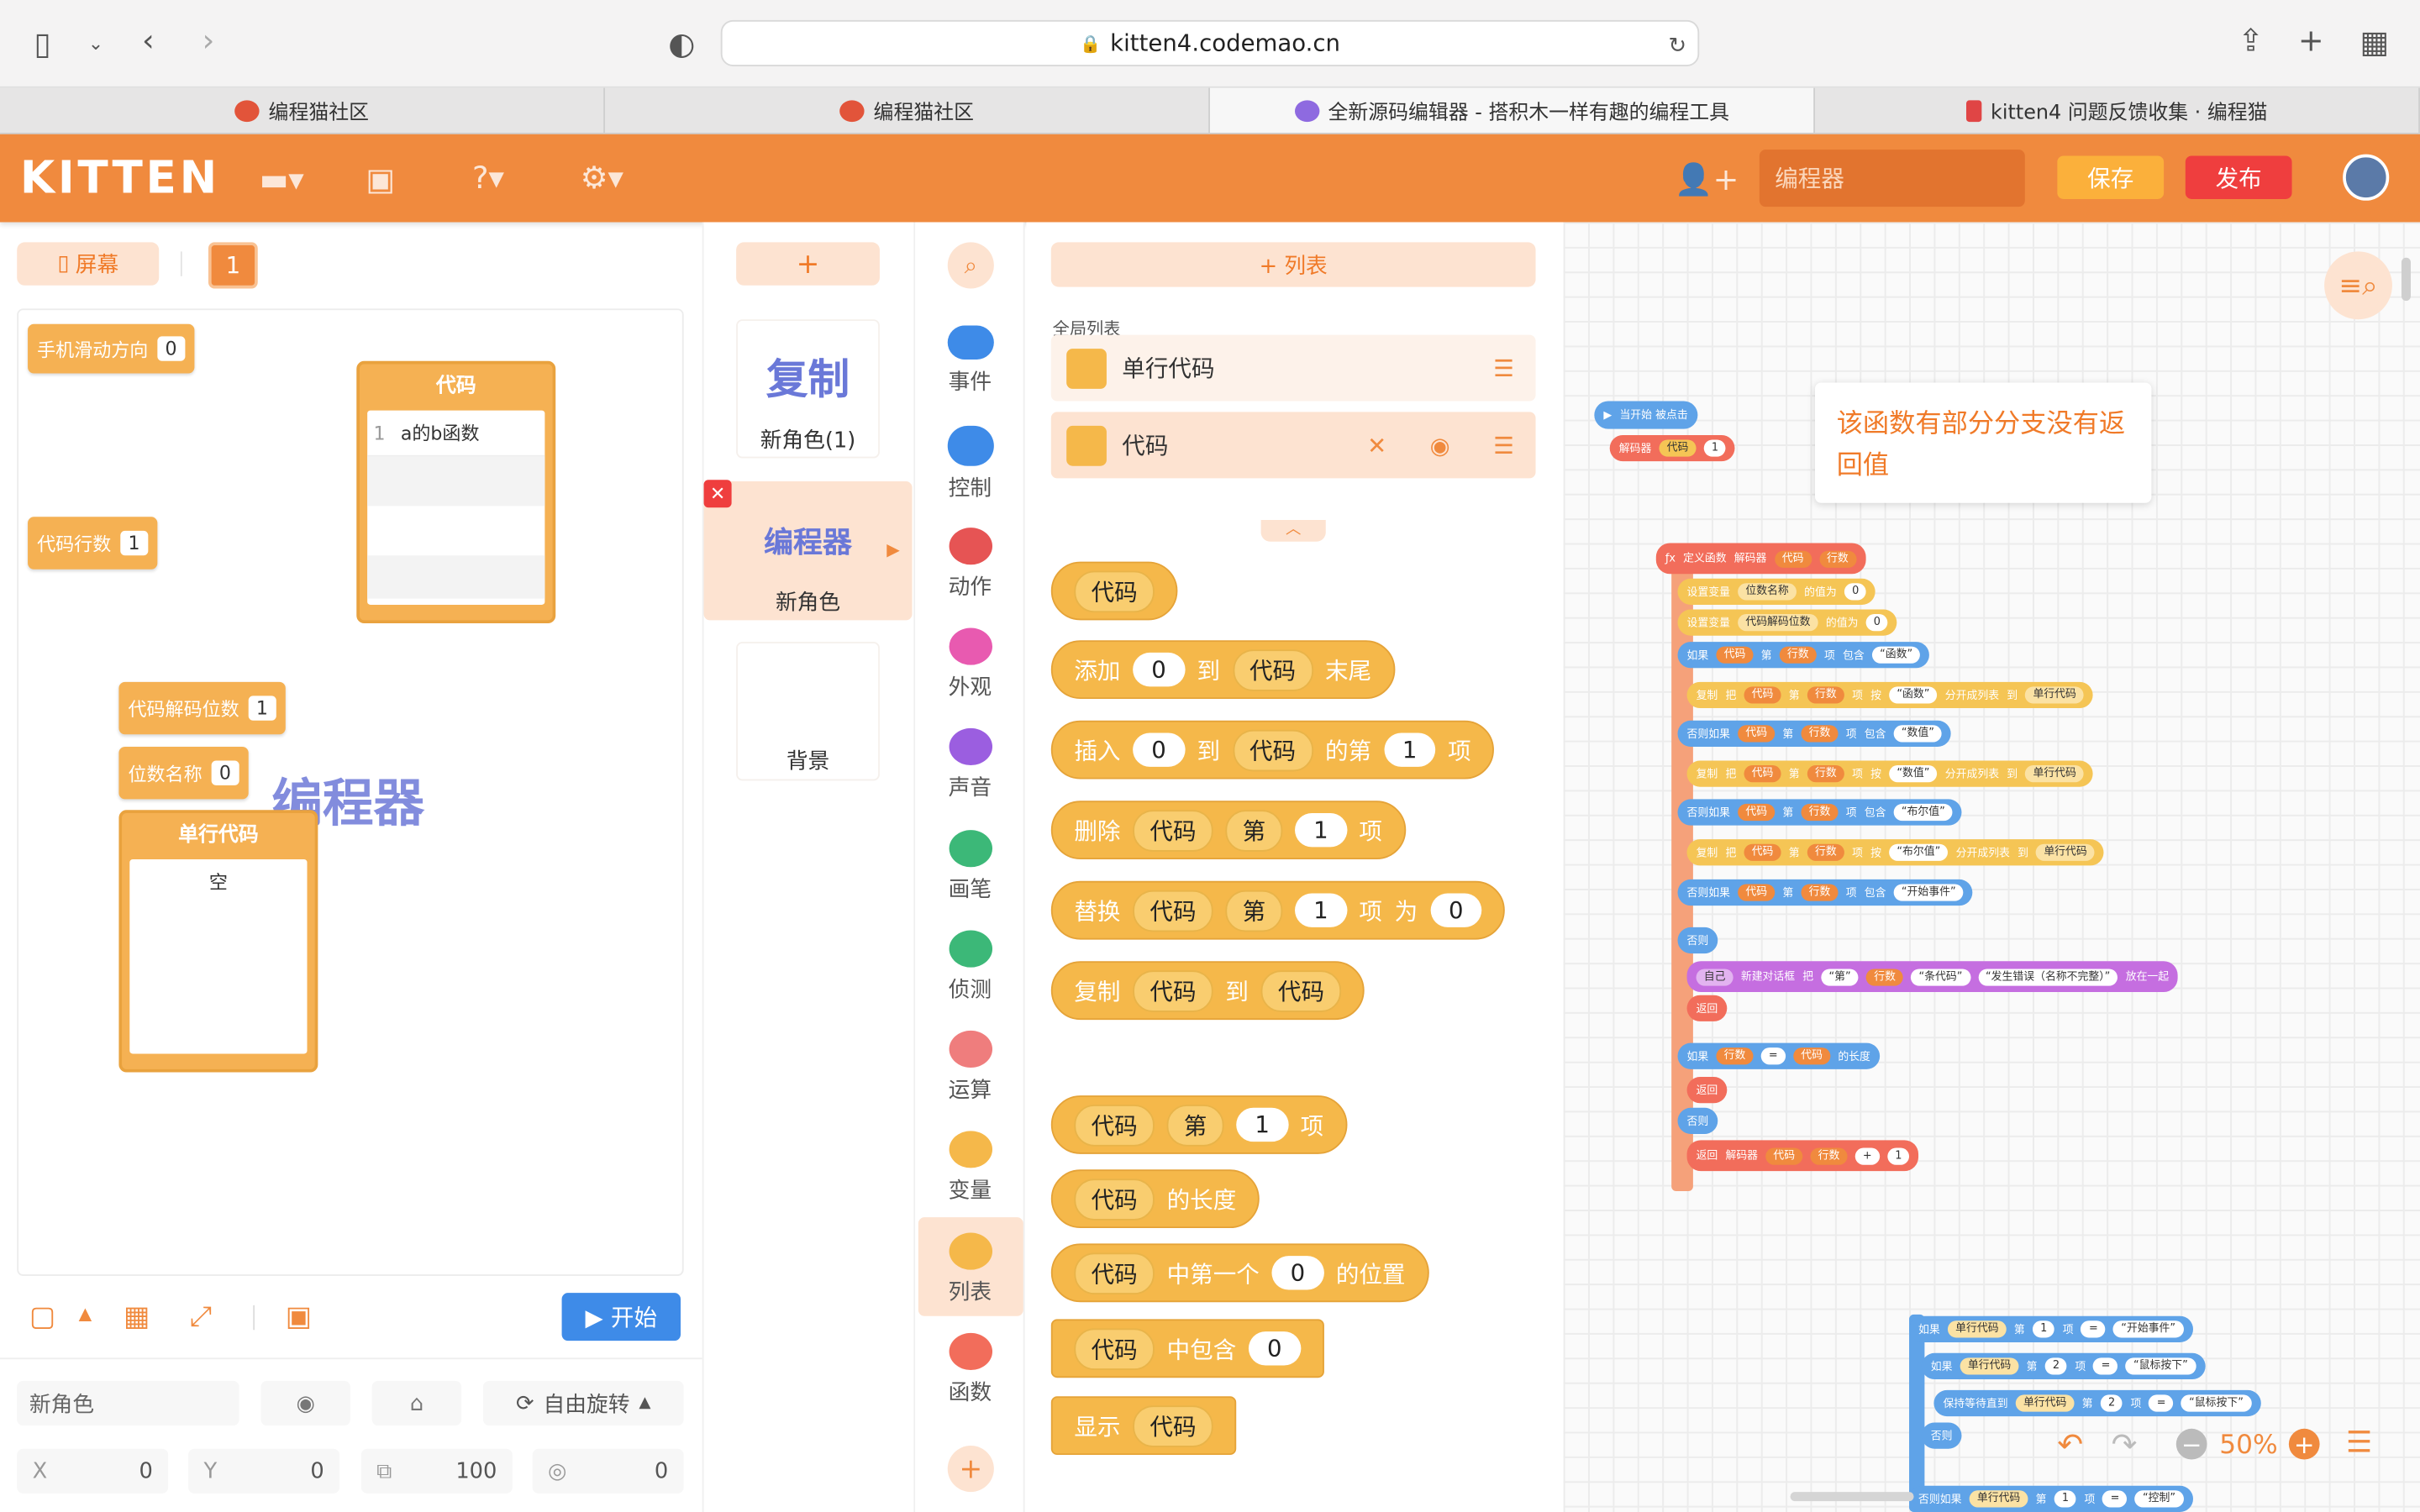  I want to click on screen-tab-1: 1, so click(233, 265).